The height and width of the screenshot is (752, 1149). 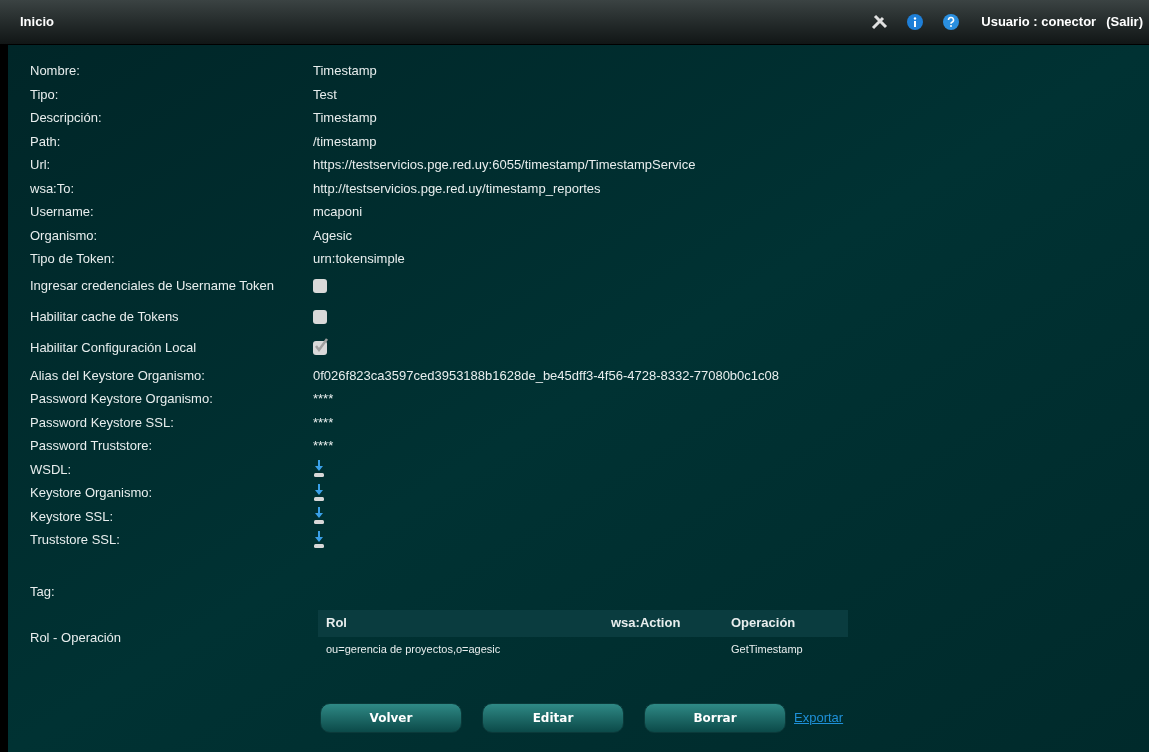 I want to click on field-label: Ingresar credenciales de Username Token, so click(x=152, y=286).